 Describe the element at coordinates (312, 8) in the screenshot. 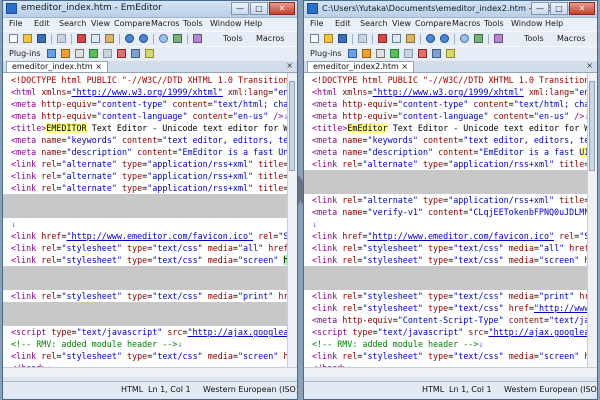

I see `app-icon` at that location.